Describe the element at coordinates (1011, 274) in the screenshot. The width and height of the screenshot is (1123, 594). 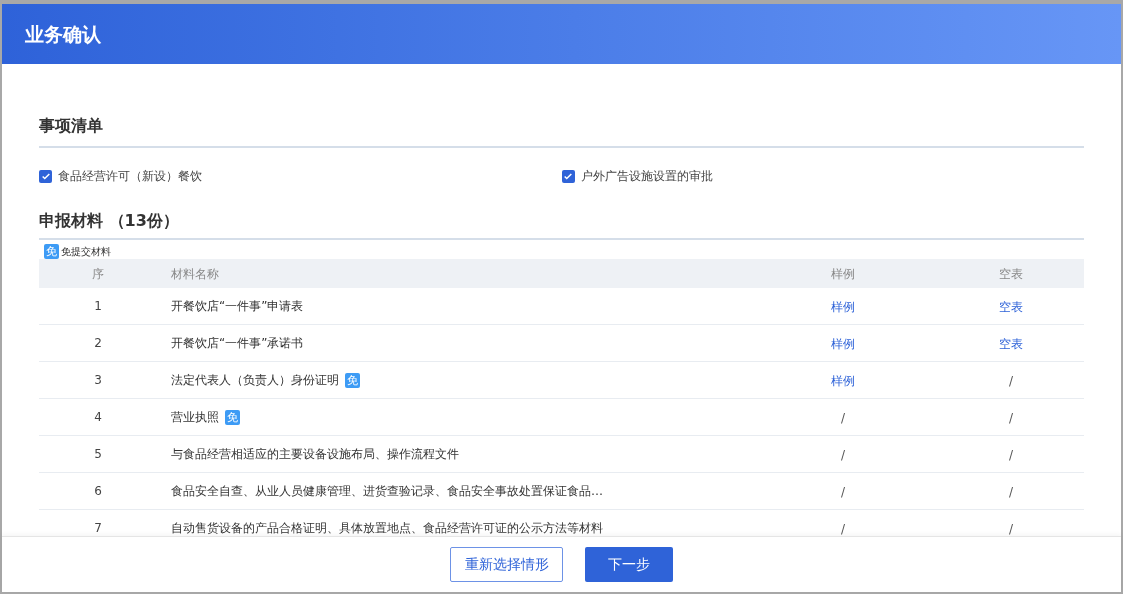
I see `column-header: 空表` at that location.